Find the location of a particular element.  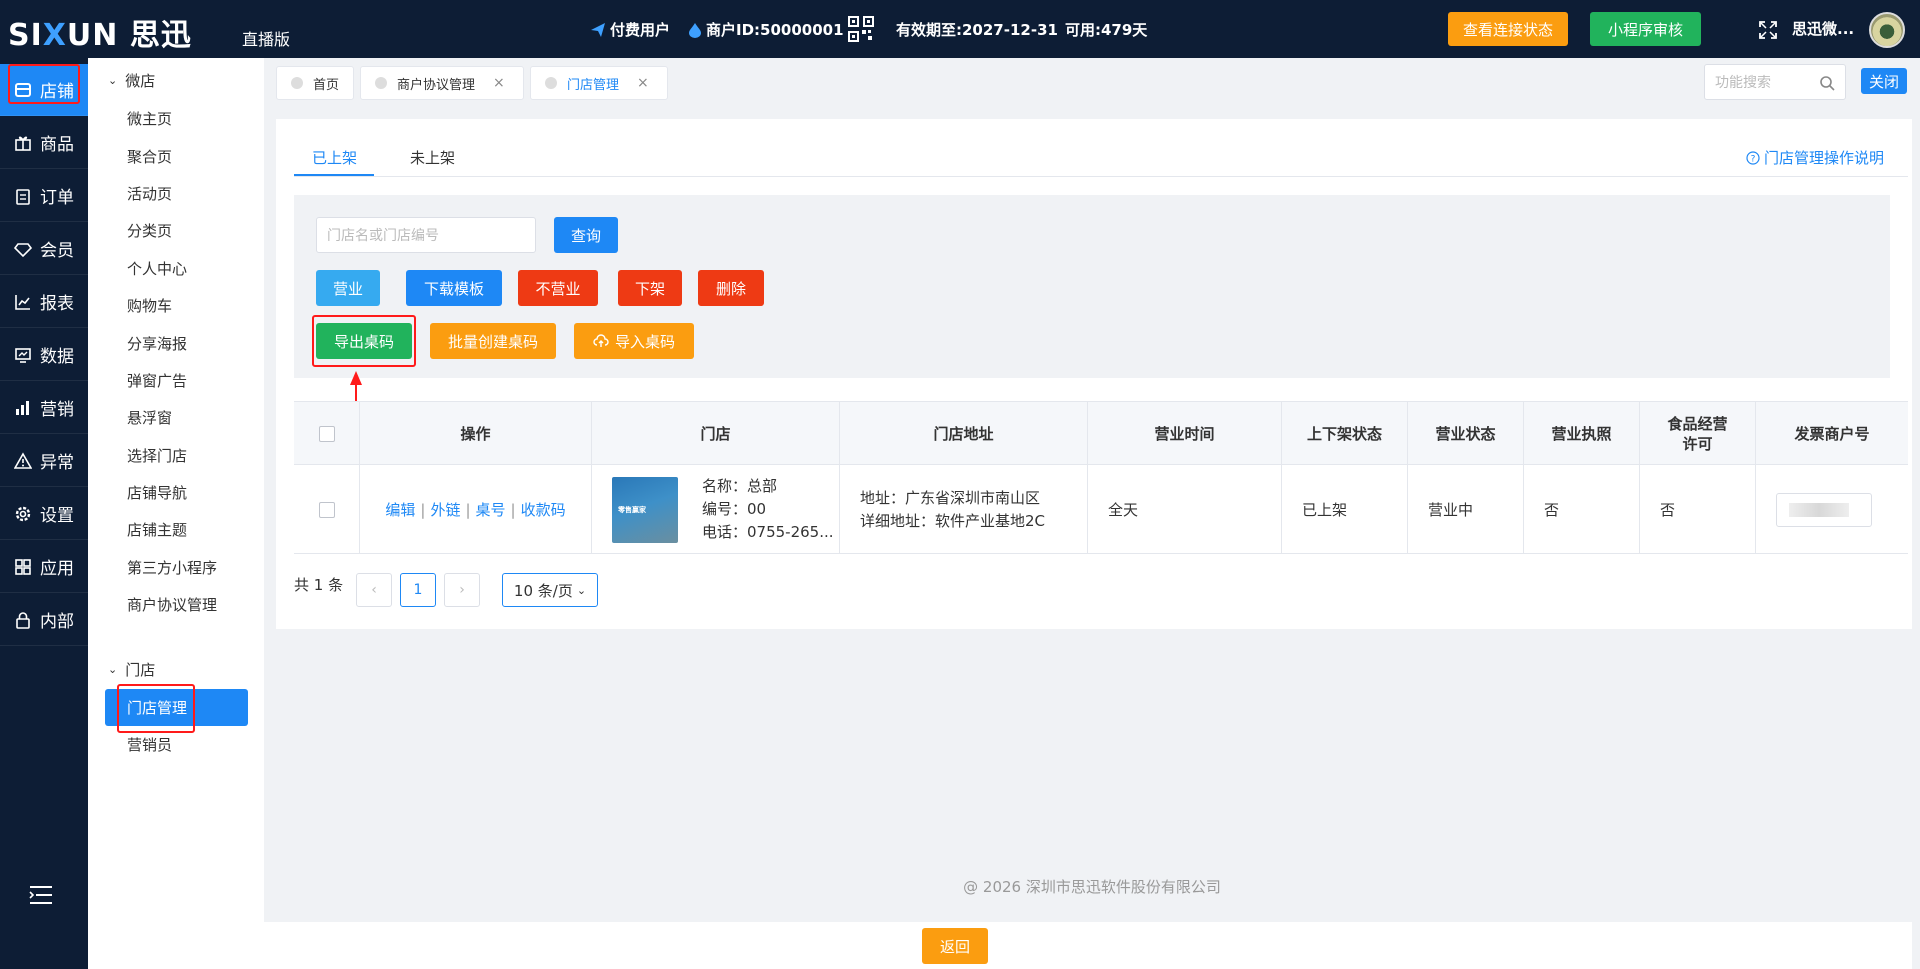

close-business-button: 不营业 is located at coordinates (558, 288).